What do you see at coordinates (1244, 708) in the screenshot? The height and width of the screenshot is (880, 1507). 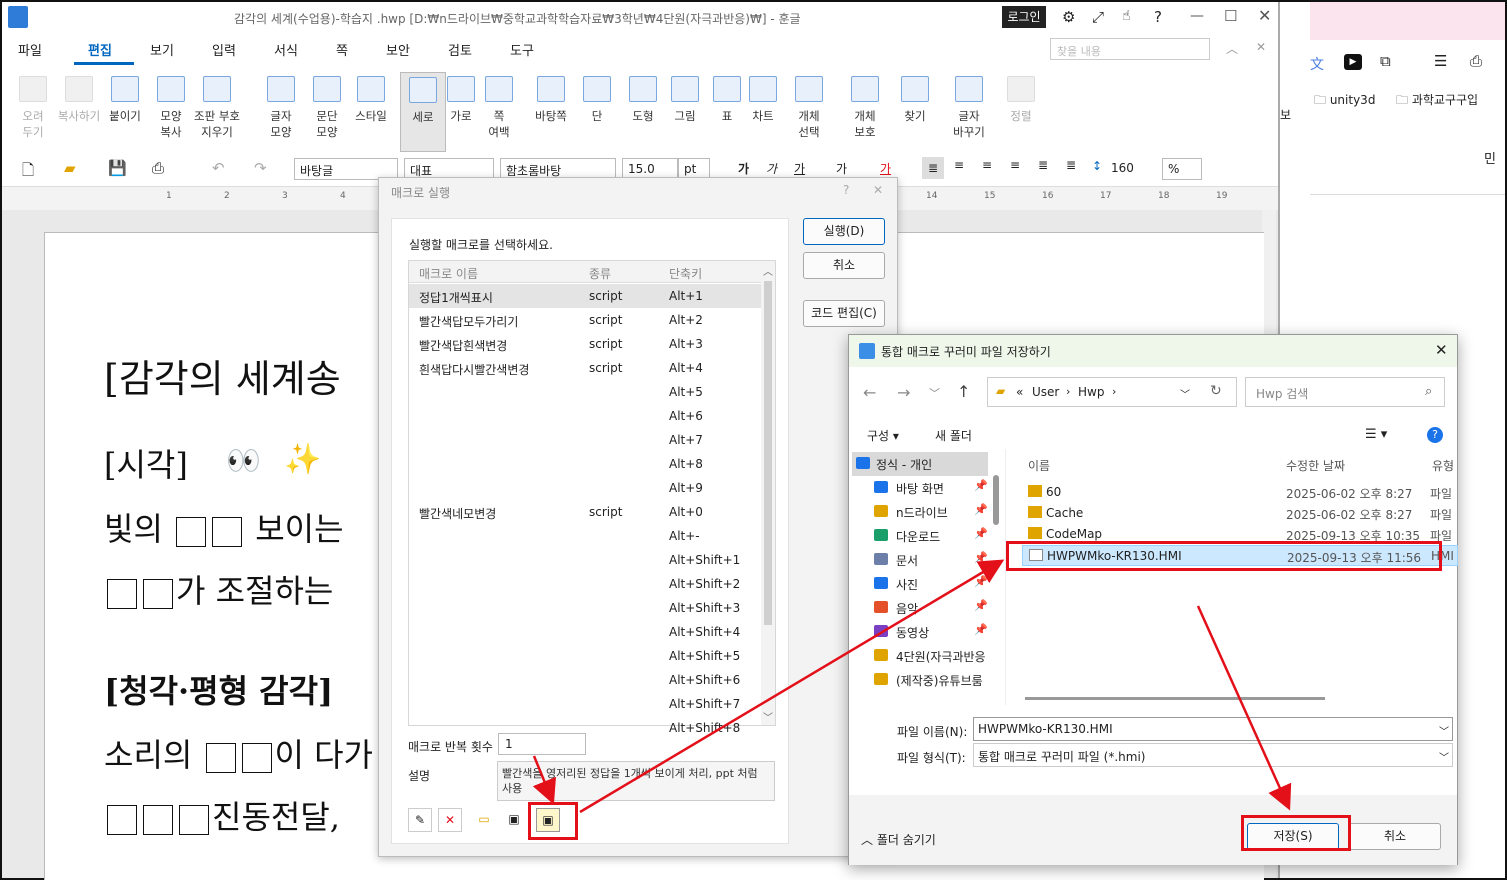 I see `arrow-to-save` at bounding box center [1244, 708].